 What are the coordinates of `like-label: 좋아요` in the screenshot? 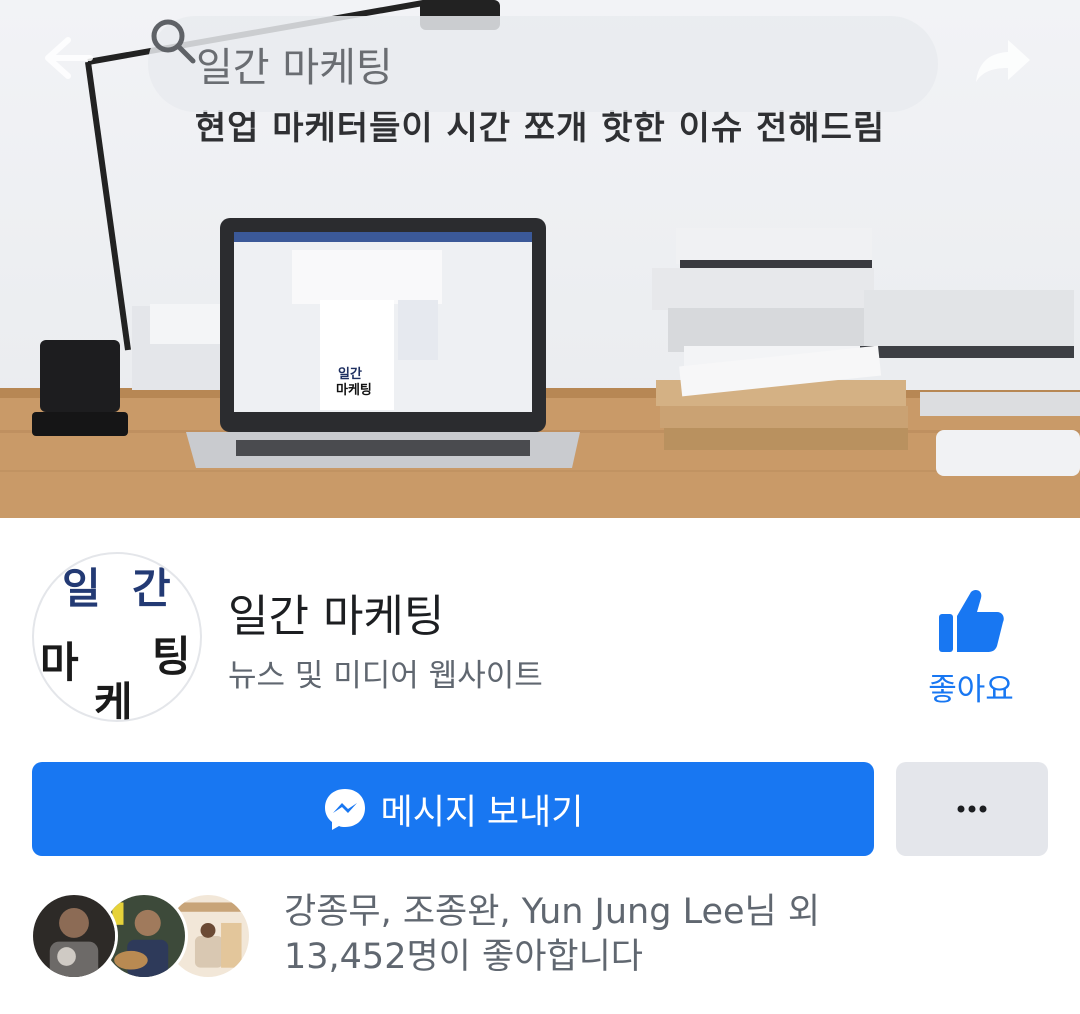 It's located at (971, 690).